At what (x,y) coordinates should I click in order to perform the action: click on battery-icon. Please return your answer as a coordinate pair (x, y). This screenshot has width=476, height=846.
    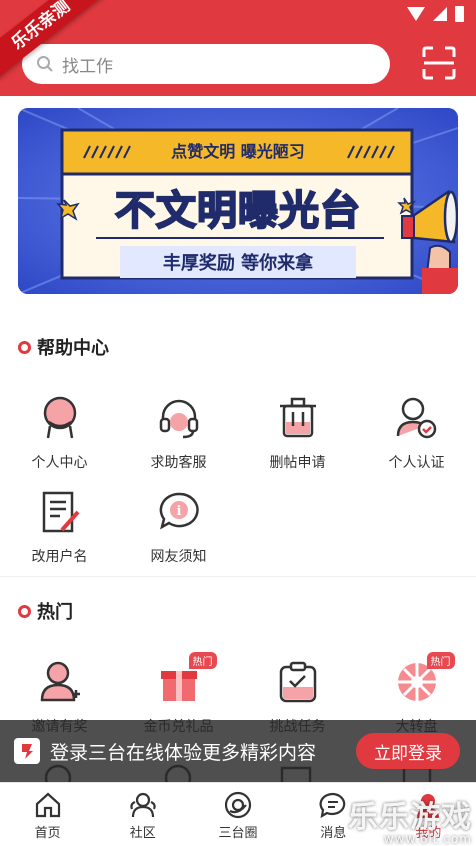
    Looking at the image, I should click on (459, 14).